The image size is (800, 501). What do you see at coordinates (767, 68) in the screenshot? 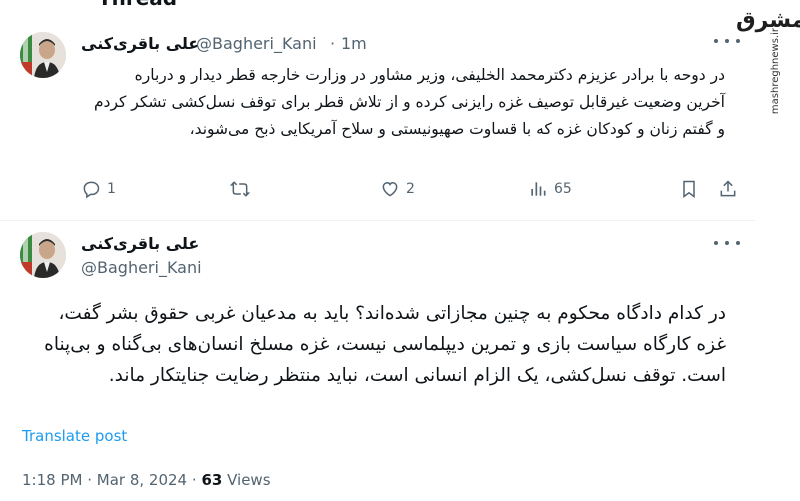
I see `watermark: مشرق mashreghnews.ir` at bounding box center [767, 68].